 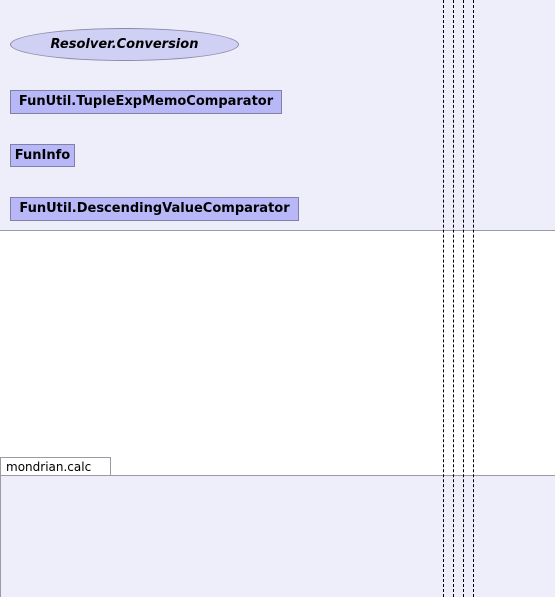 What do you see at coordinates (124, 44) in the screenshot?
I see `interface-ellipse-resolver-conversion: Resolver.Conversion` at bounding box center [124, 44].